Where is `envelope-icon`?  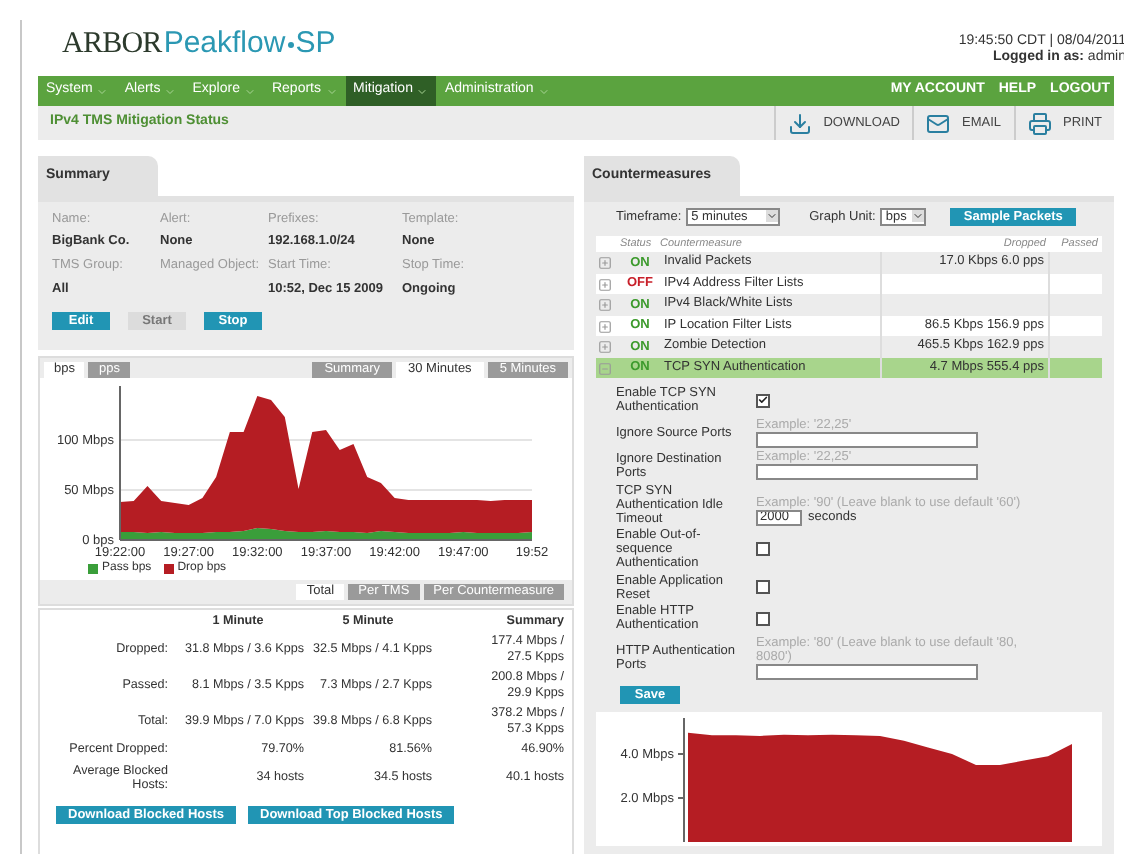
envelope-icon is located at coordinates (937, 123).